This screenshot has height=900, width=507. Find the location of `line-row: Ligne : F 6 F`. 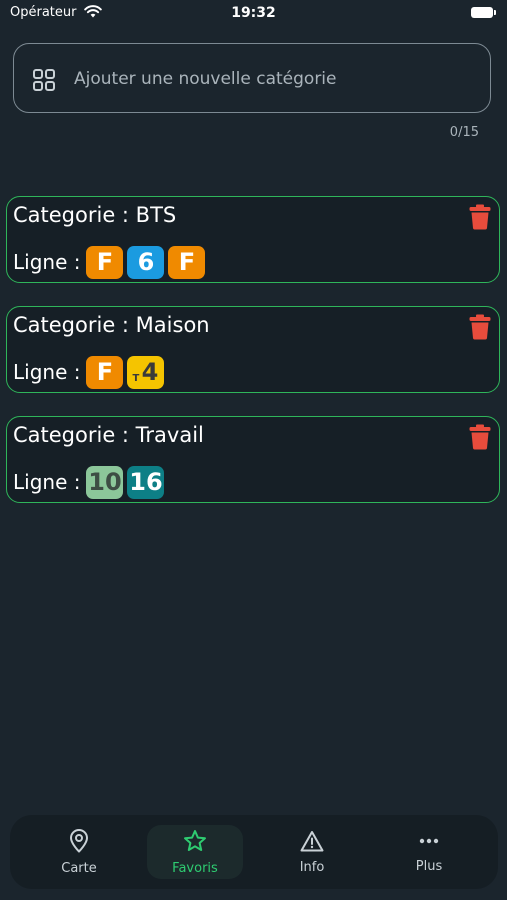

line-row: Ligne : F 6 F is located at coordinates (111, 262).